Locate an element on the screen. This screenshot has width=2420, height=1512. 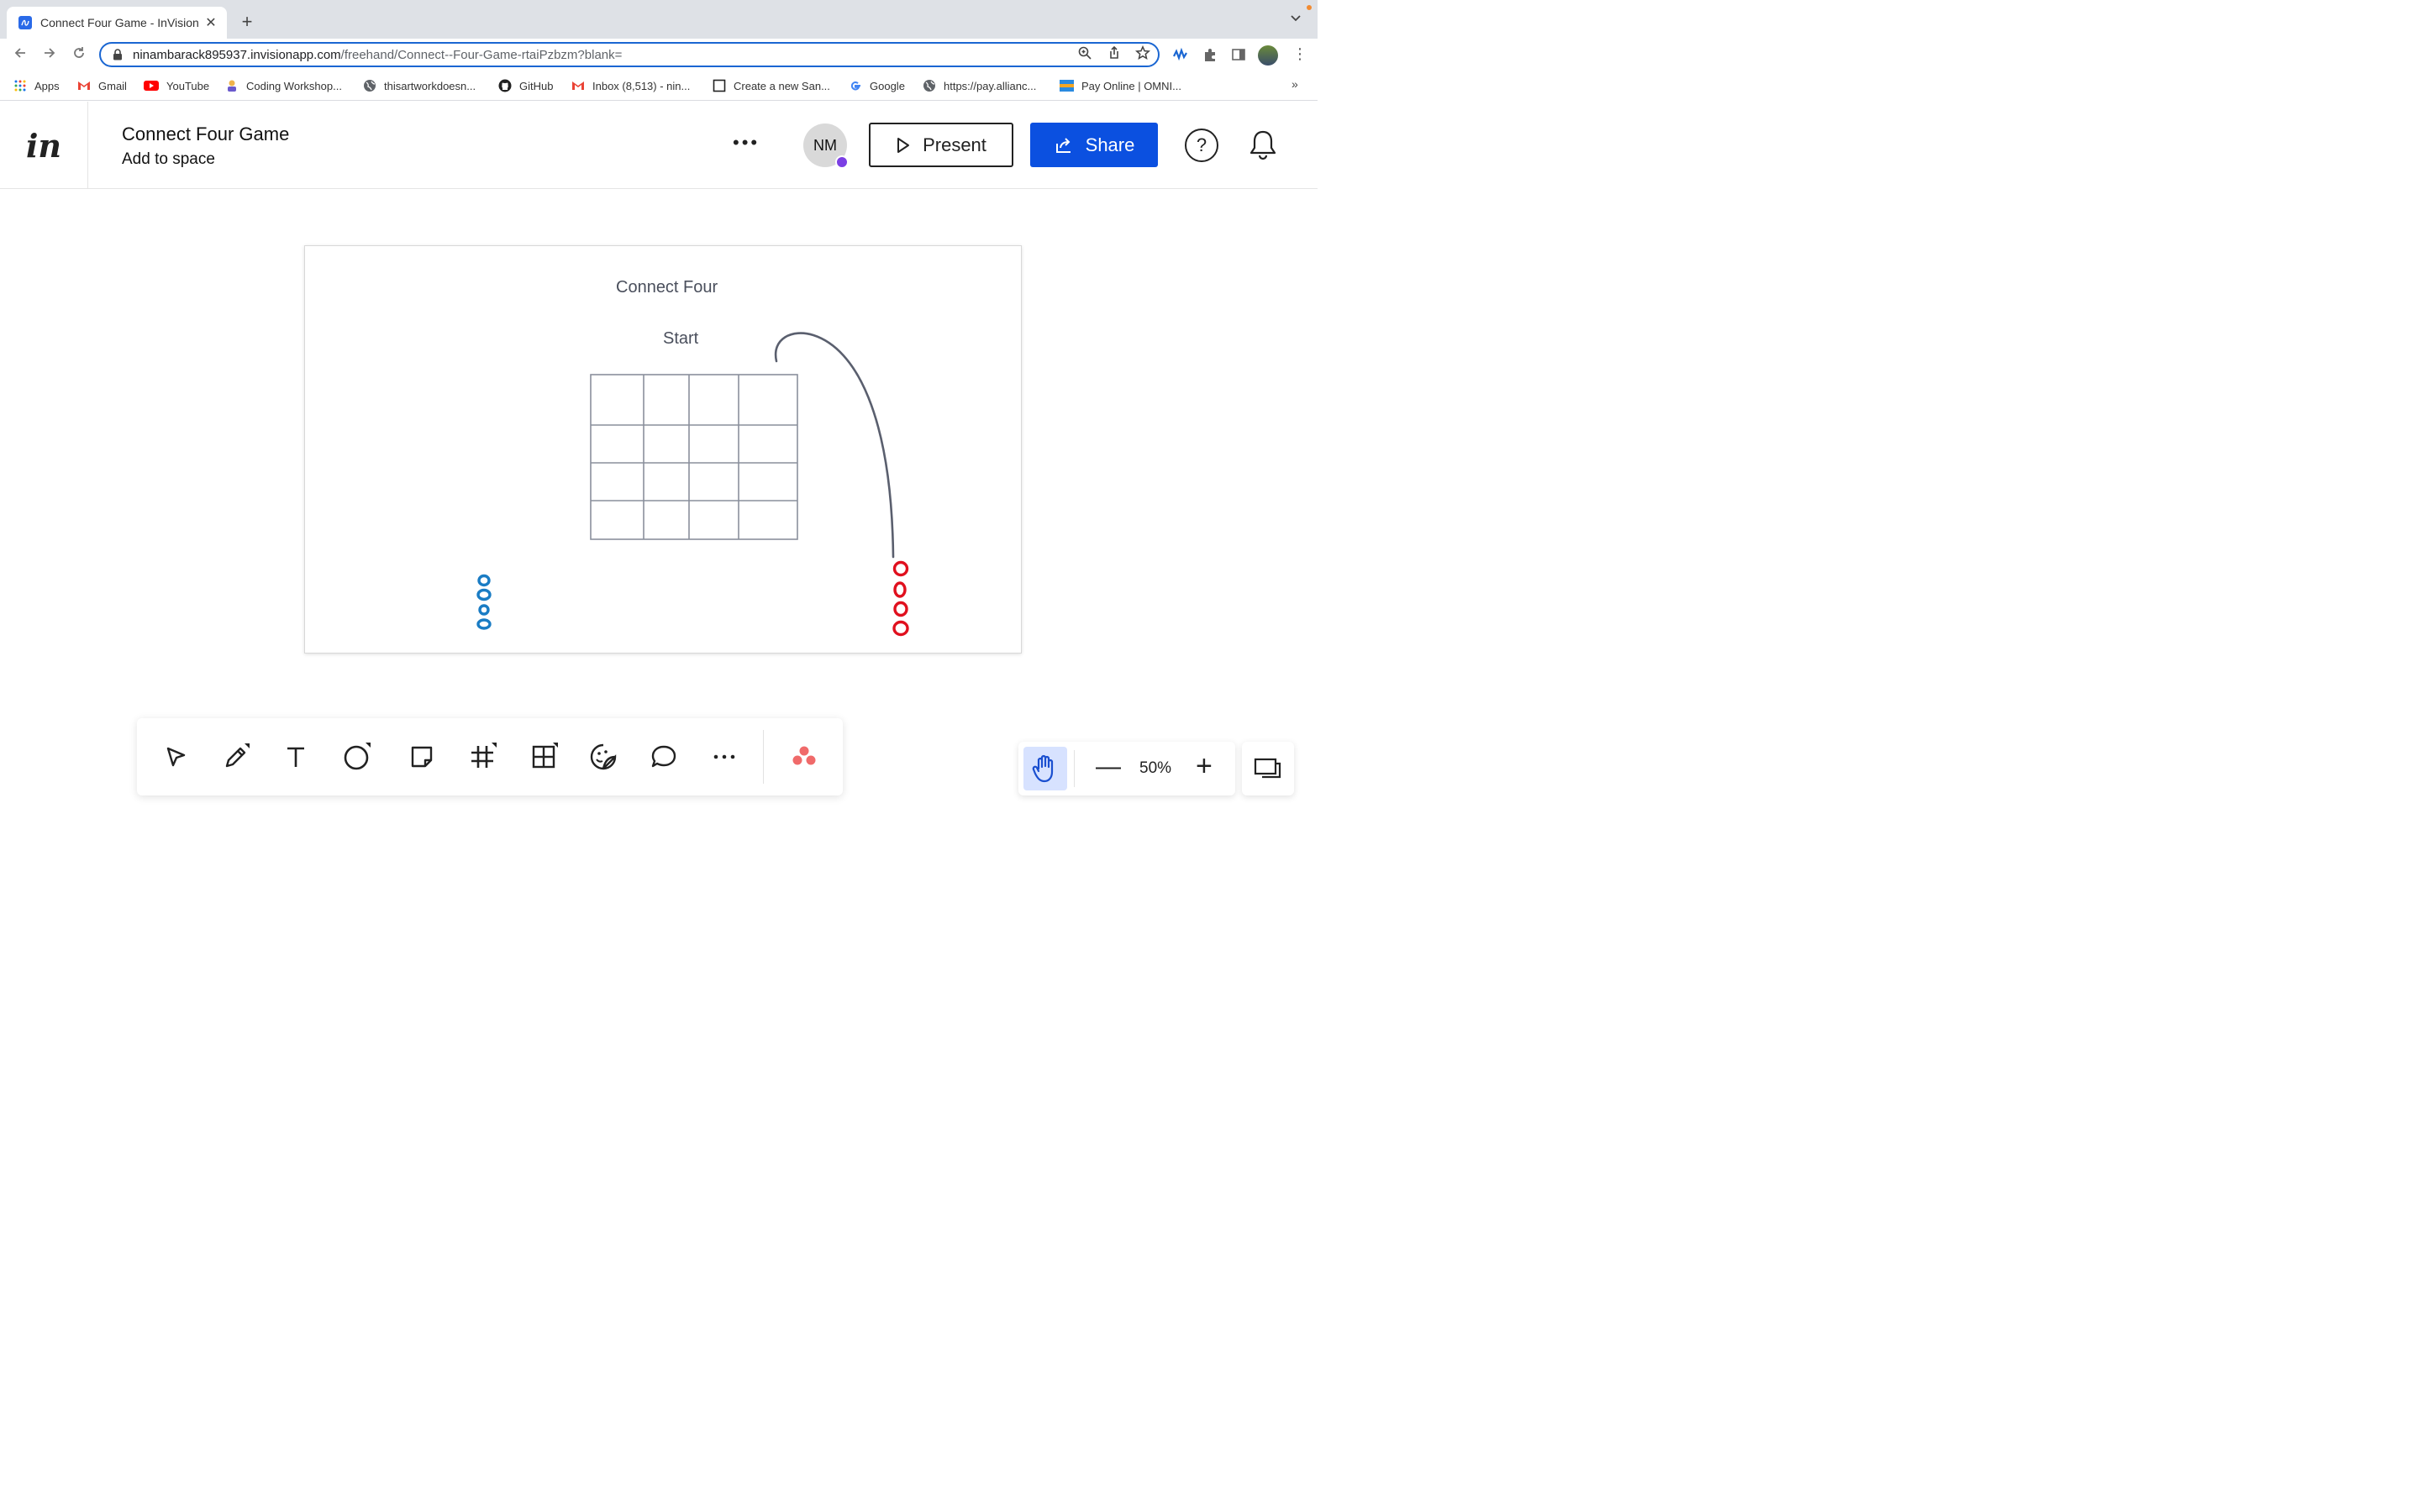
bookmark-github: GitHub is located at coordinates (525, 85).